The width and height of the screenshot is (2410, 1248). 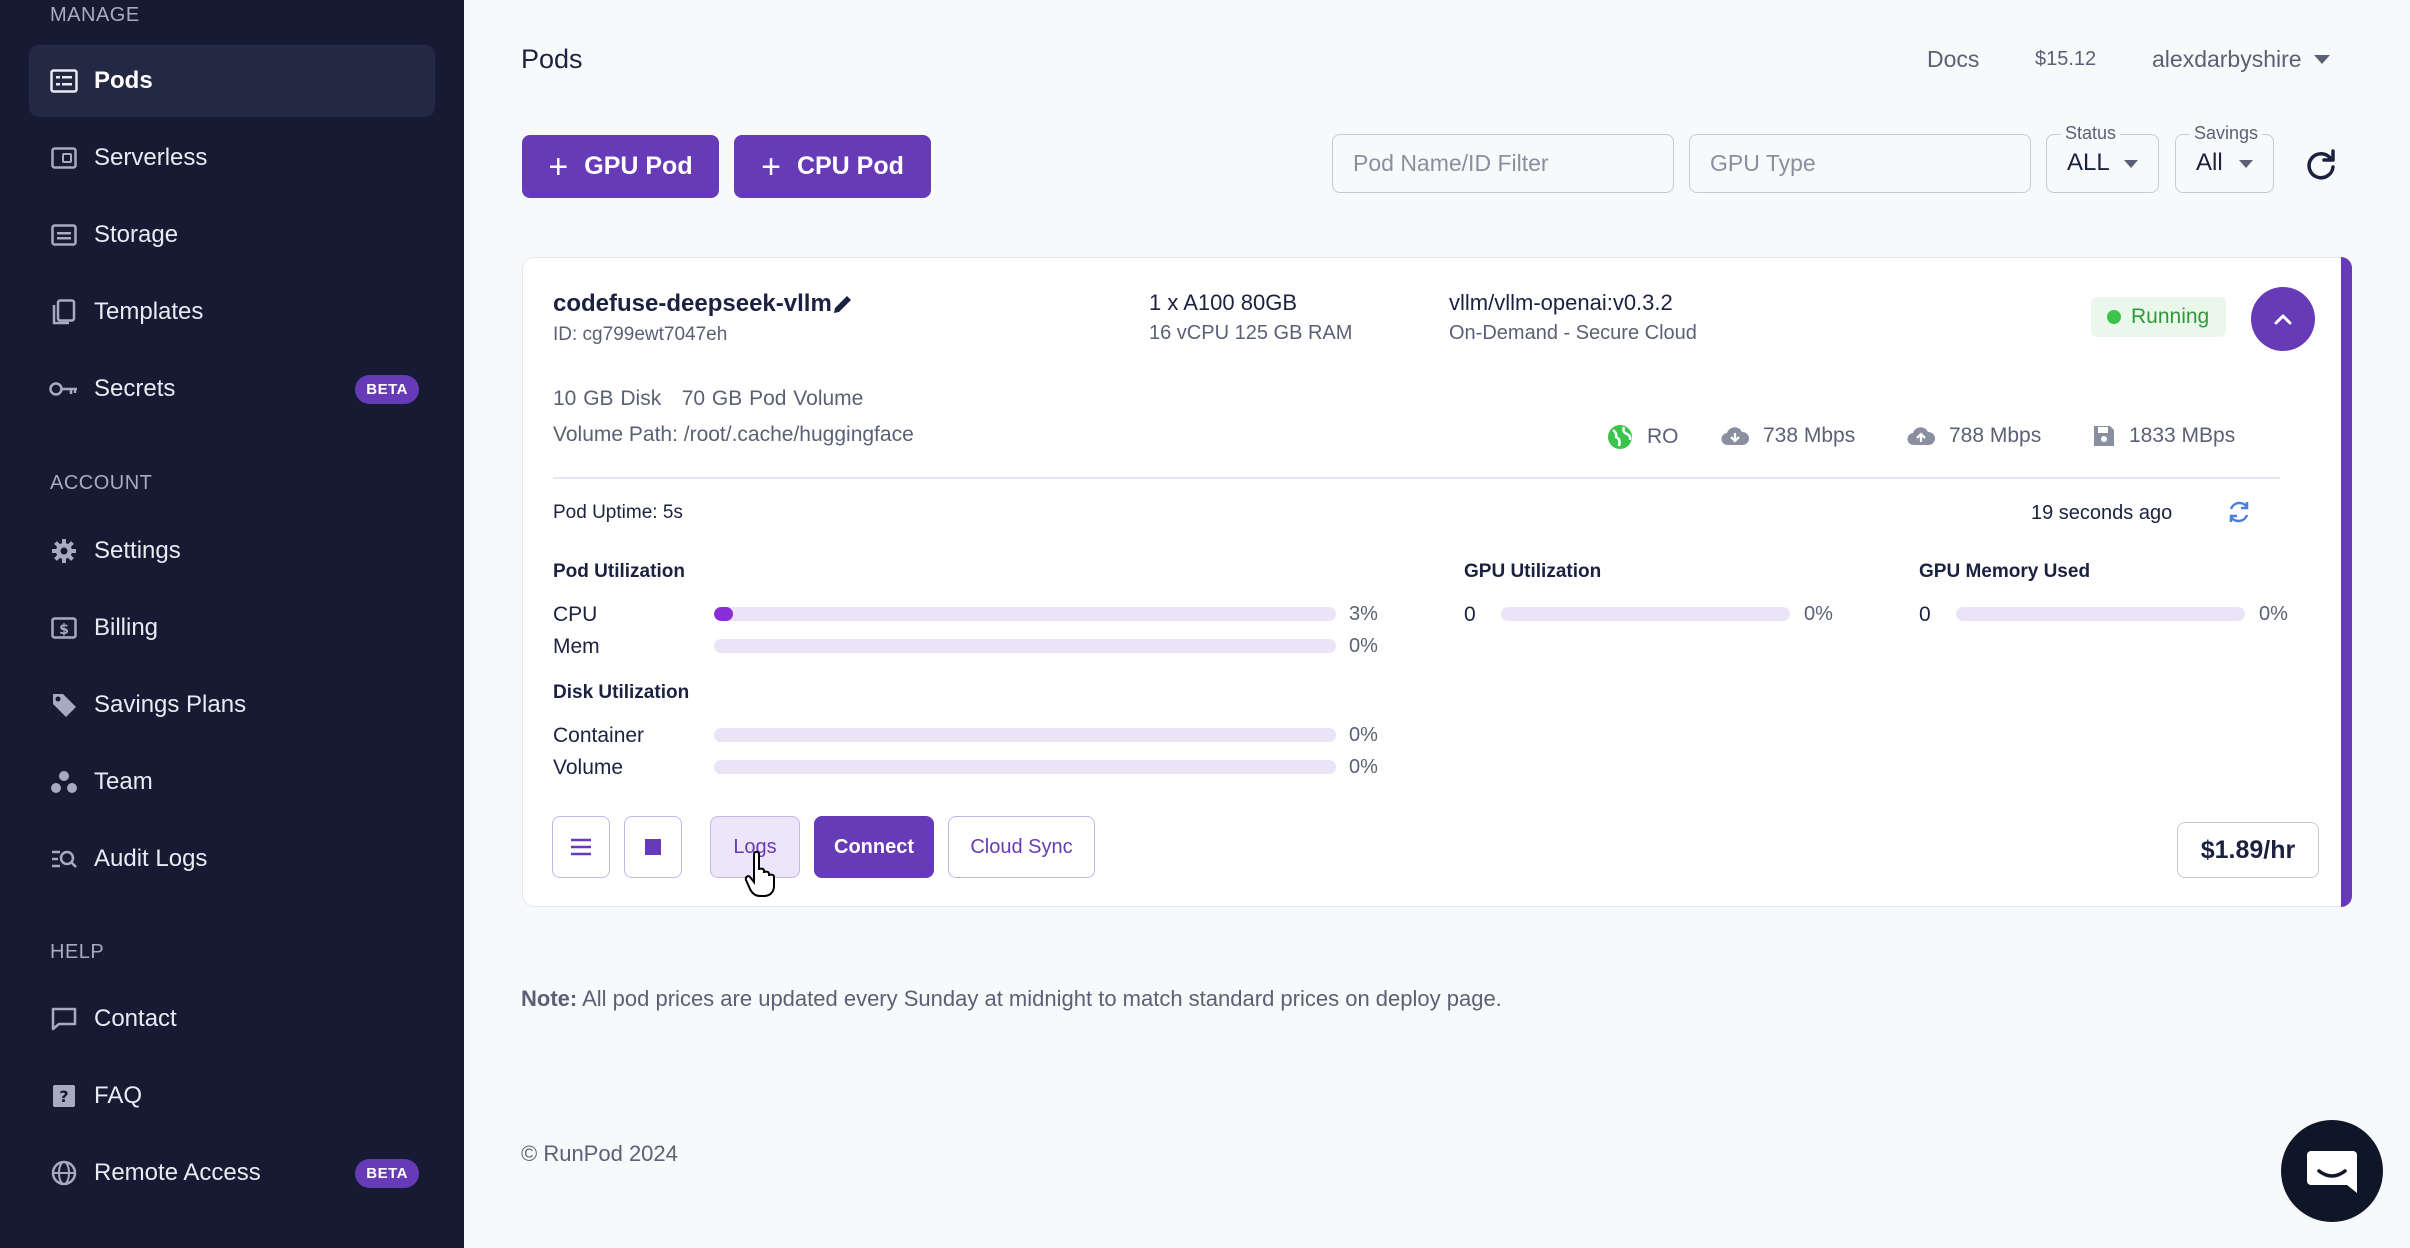 What do you see at coordinates (1953, 59) in the screenshot?
I see `docs-link: Docs` at bounding box center [1953, 59].